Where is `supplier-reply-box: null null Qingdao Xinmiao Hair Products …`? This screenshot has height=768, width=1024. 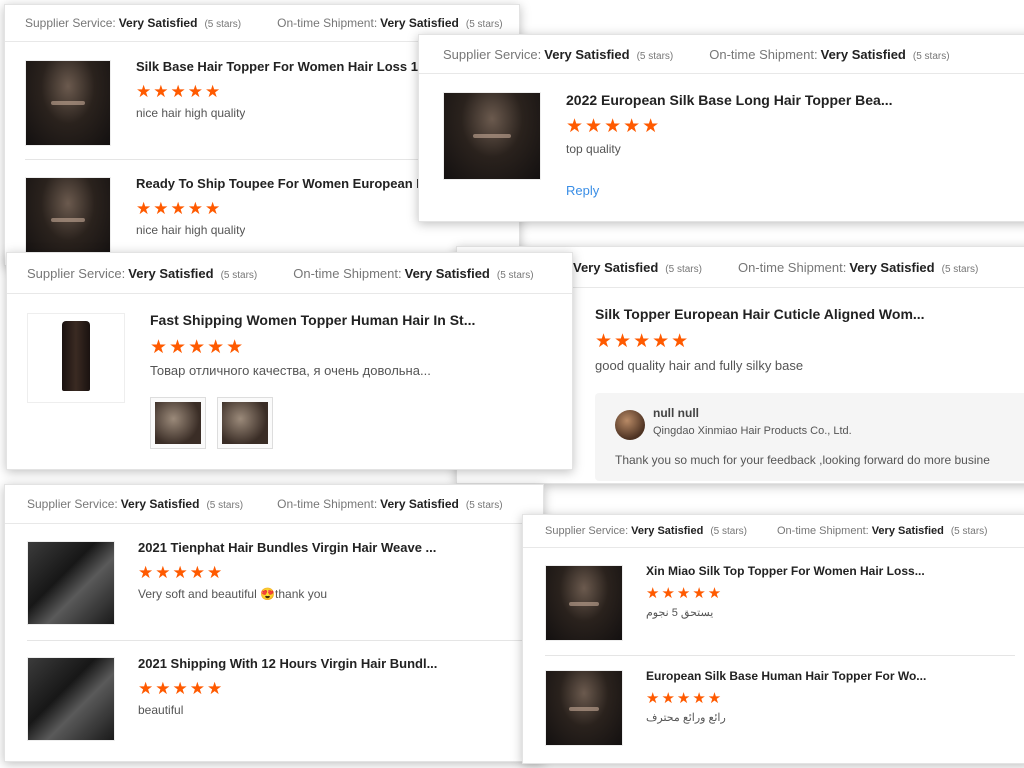
supplier-reply-box: null null Qingdao Xinmiao Hair Products … is located at coordinates (809, 437).